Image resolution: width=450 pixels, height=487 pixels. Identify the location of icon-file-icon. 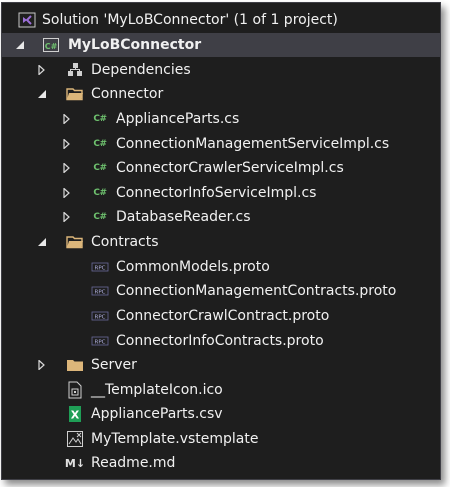
(75, 390).